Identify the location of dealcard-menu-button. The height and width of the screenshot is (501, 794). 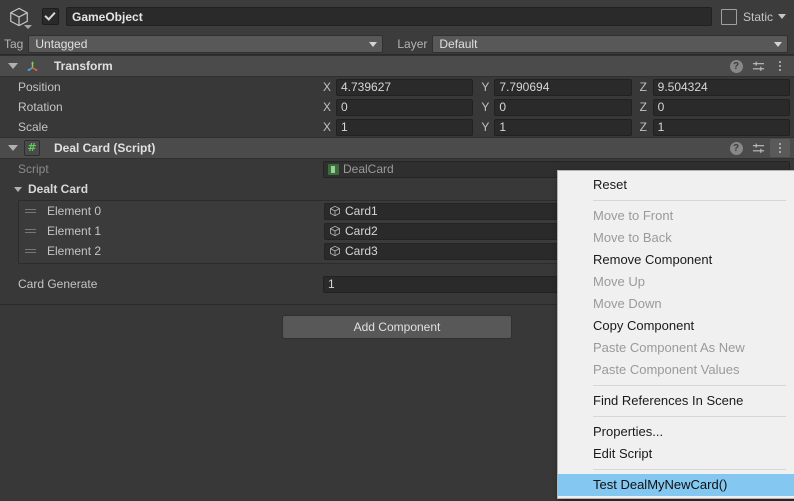
(780, 148).